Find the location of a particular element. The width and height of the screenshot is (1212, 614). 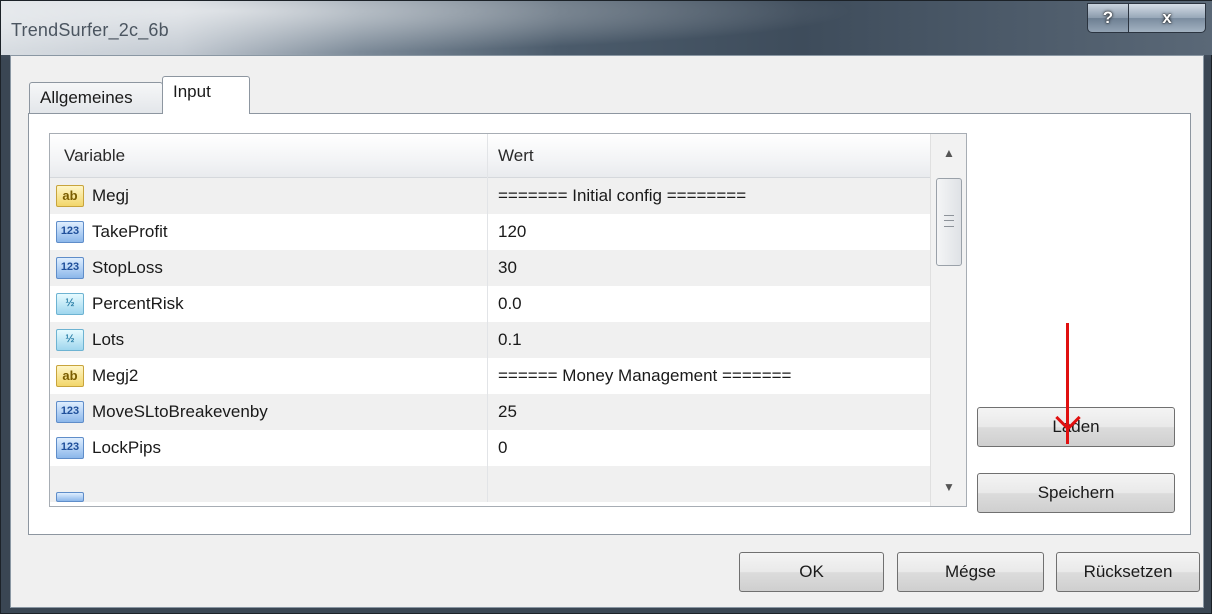

tab-input: Input is located at coordinates (206, 95).